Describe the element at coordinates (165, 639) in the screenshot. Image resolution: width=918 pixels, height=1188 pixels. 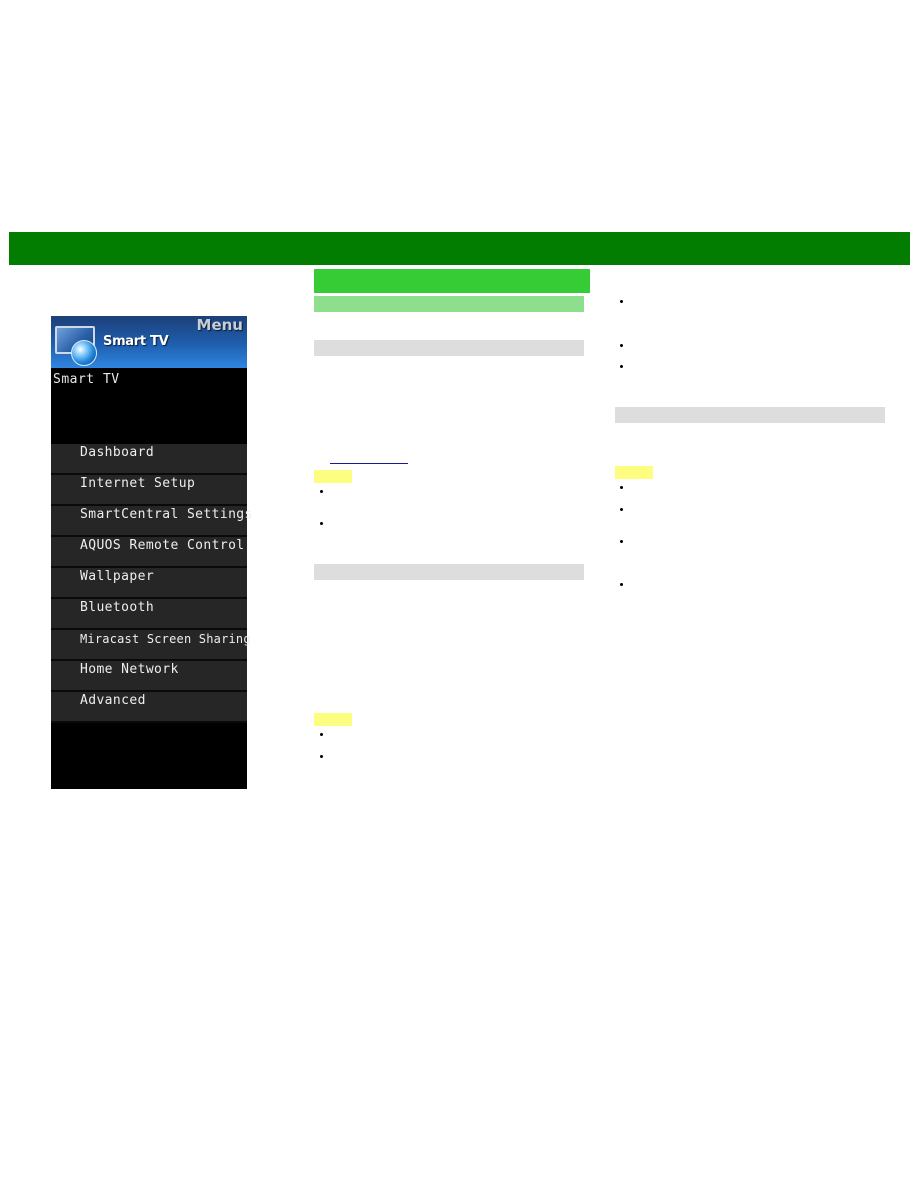
I see `menu-item-label: Miracast Screen Sharing` at that location.